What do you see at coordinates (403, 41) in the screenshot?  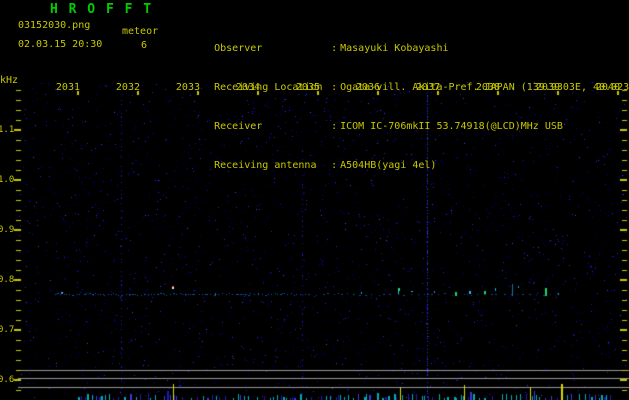 I see `info-row-observer: Observer: Masayuki Kobayashi` at bounding box center [403, 41].